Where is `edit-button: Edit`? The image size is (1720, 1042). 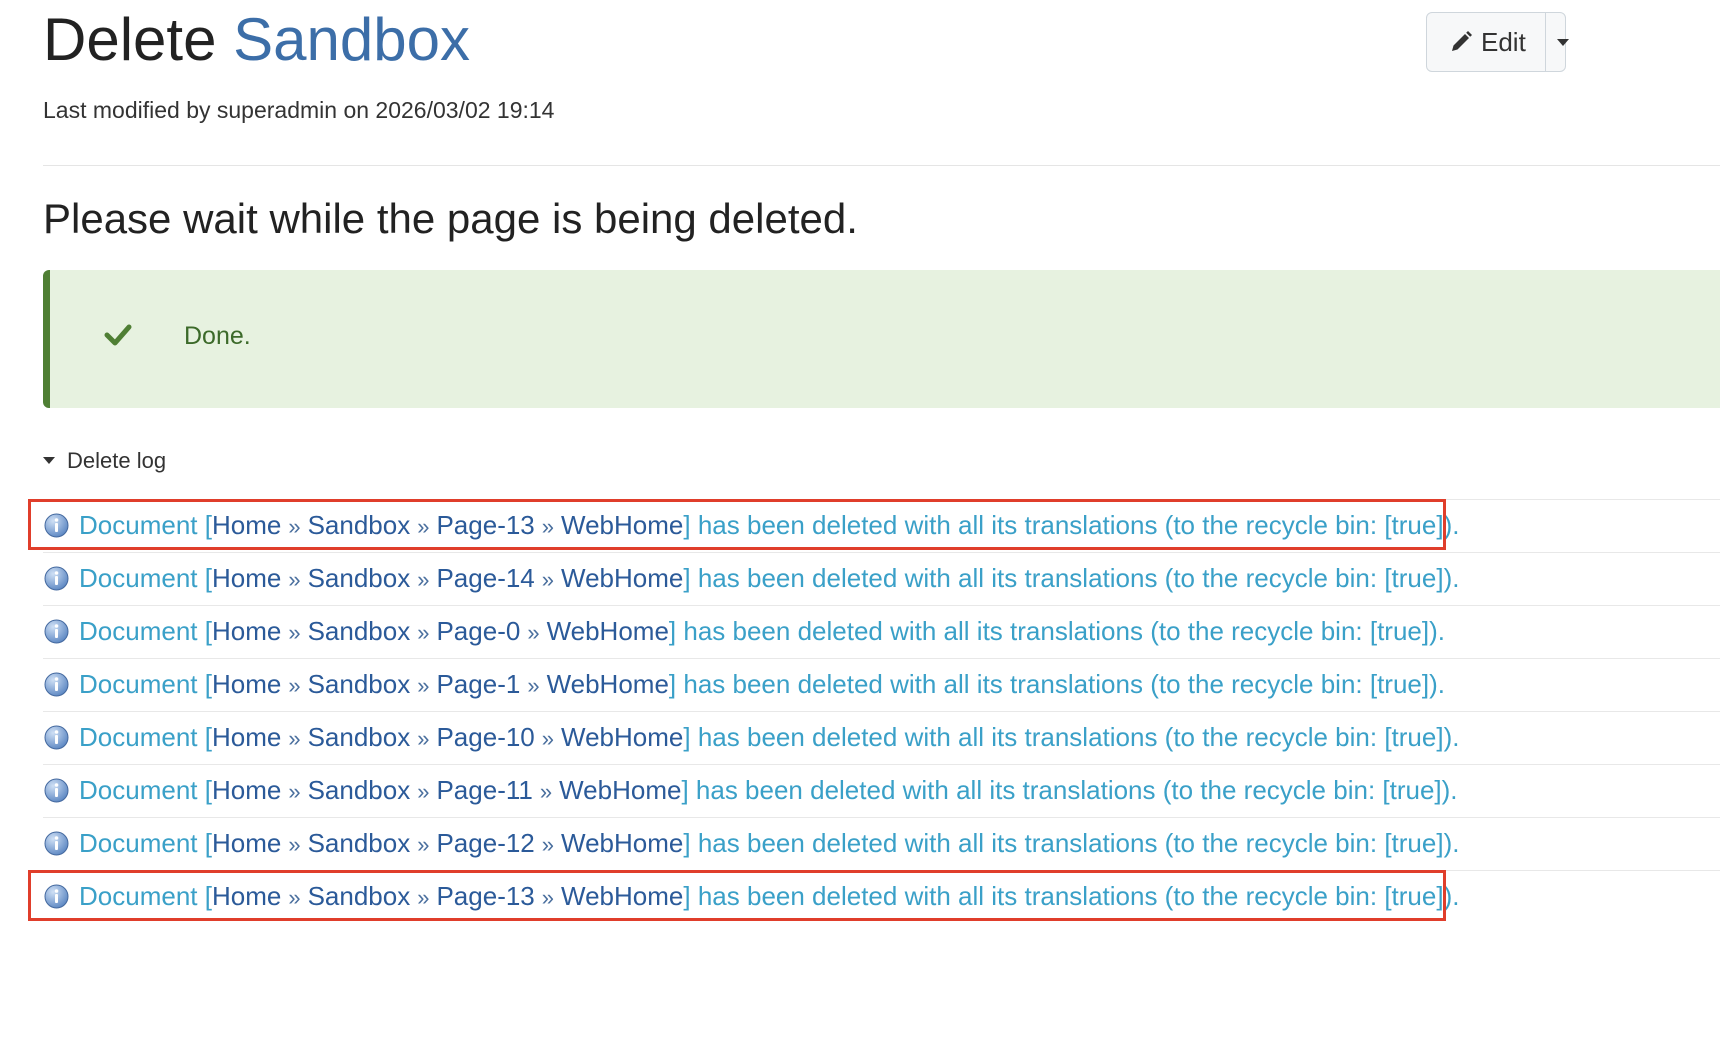
edit-button: Edit is located at coordinates (1497, 42).